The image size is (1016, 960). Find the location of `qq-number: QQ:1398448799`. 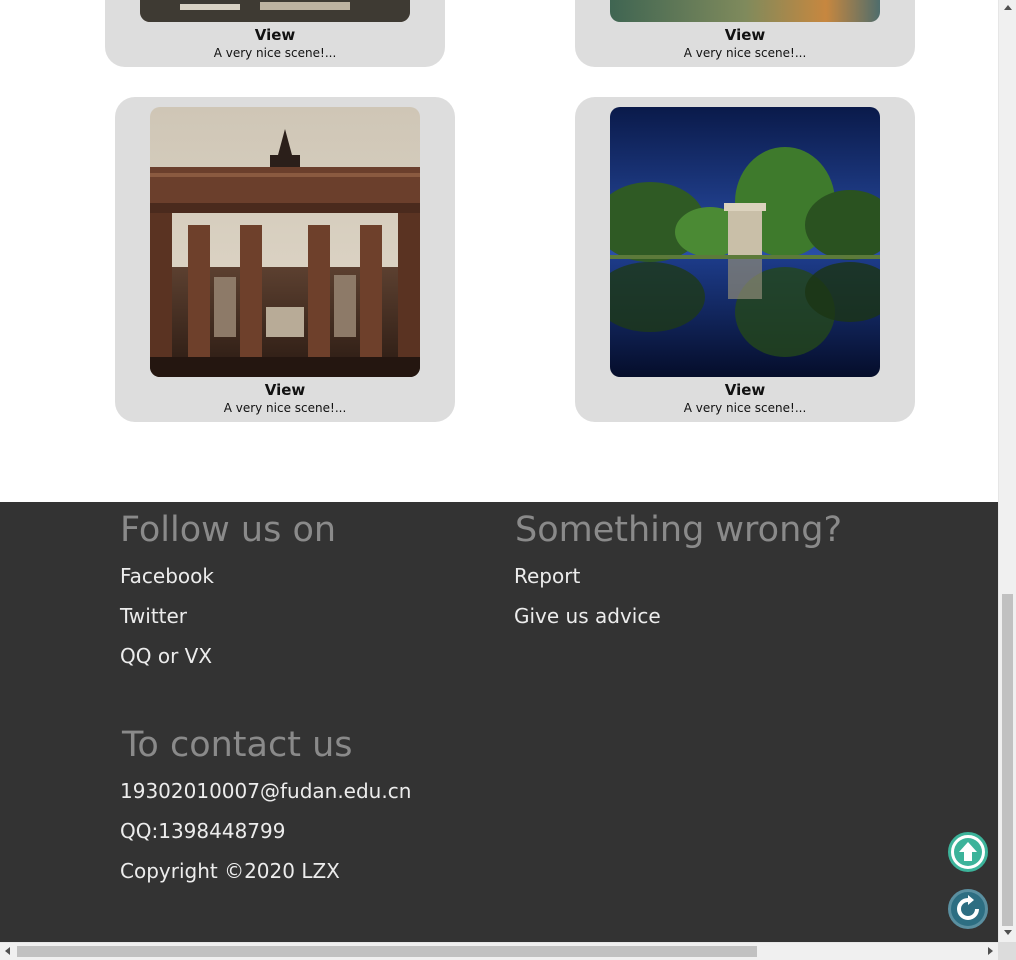

qq-number: QQ:1398448799 is located at coordinates (203, 831).